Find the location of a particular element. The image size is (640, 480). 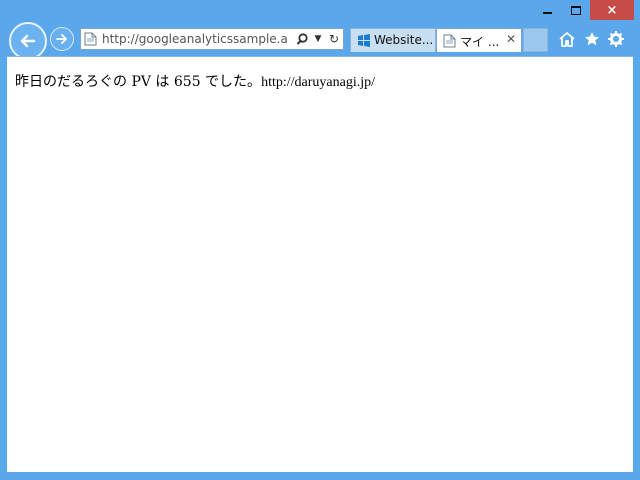

back-button is located at coordinates (28, 41).